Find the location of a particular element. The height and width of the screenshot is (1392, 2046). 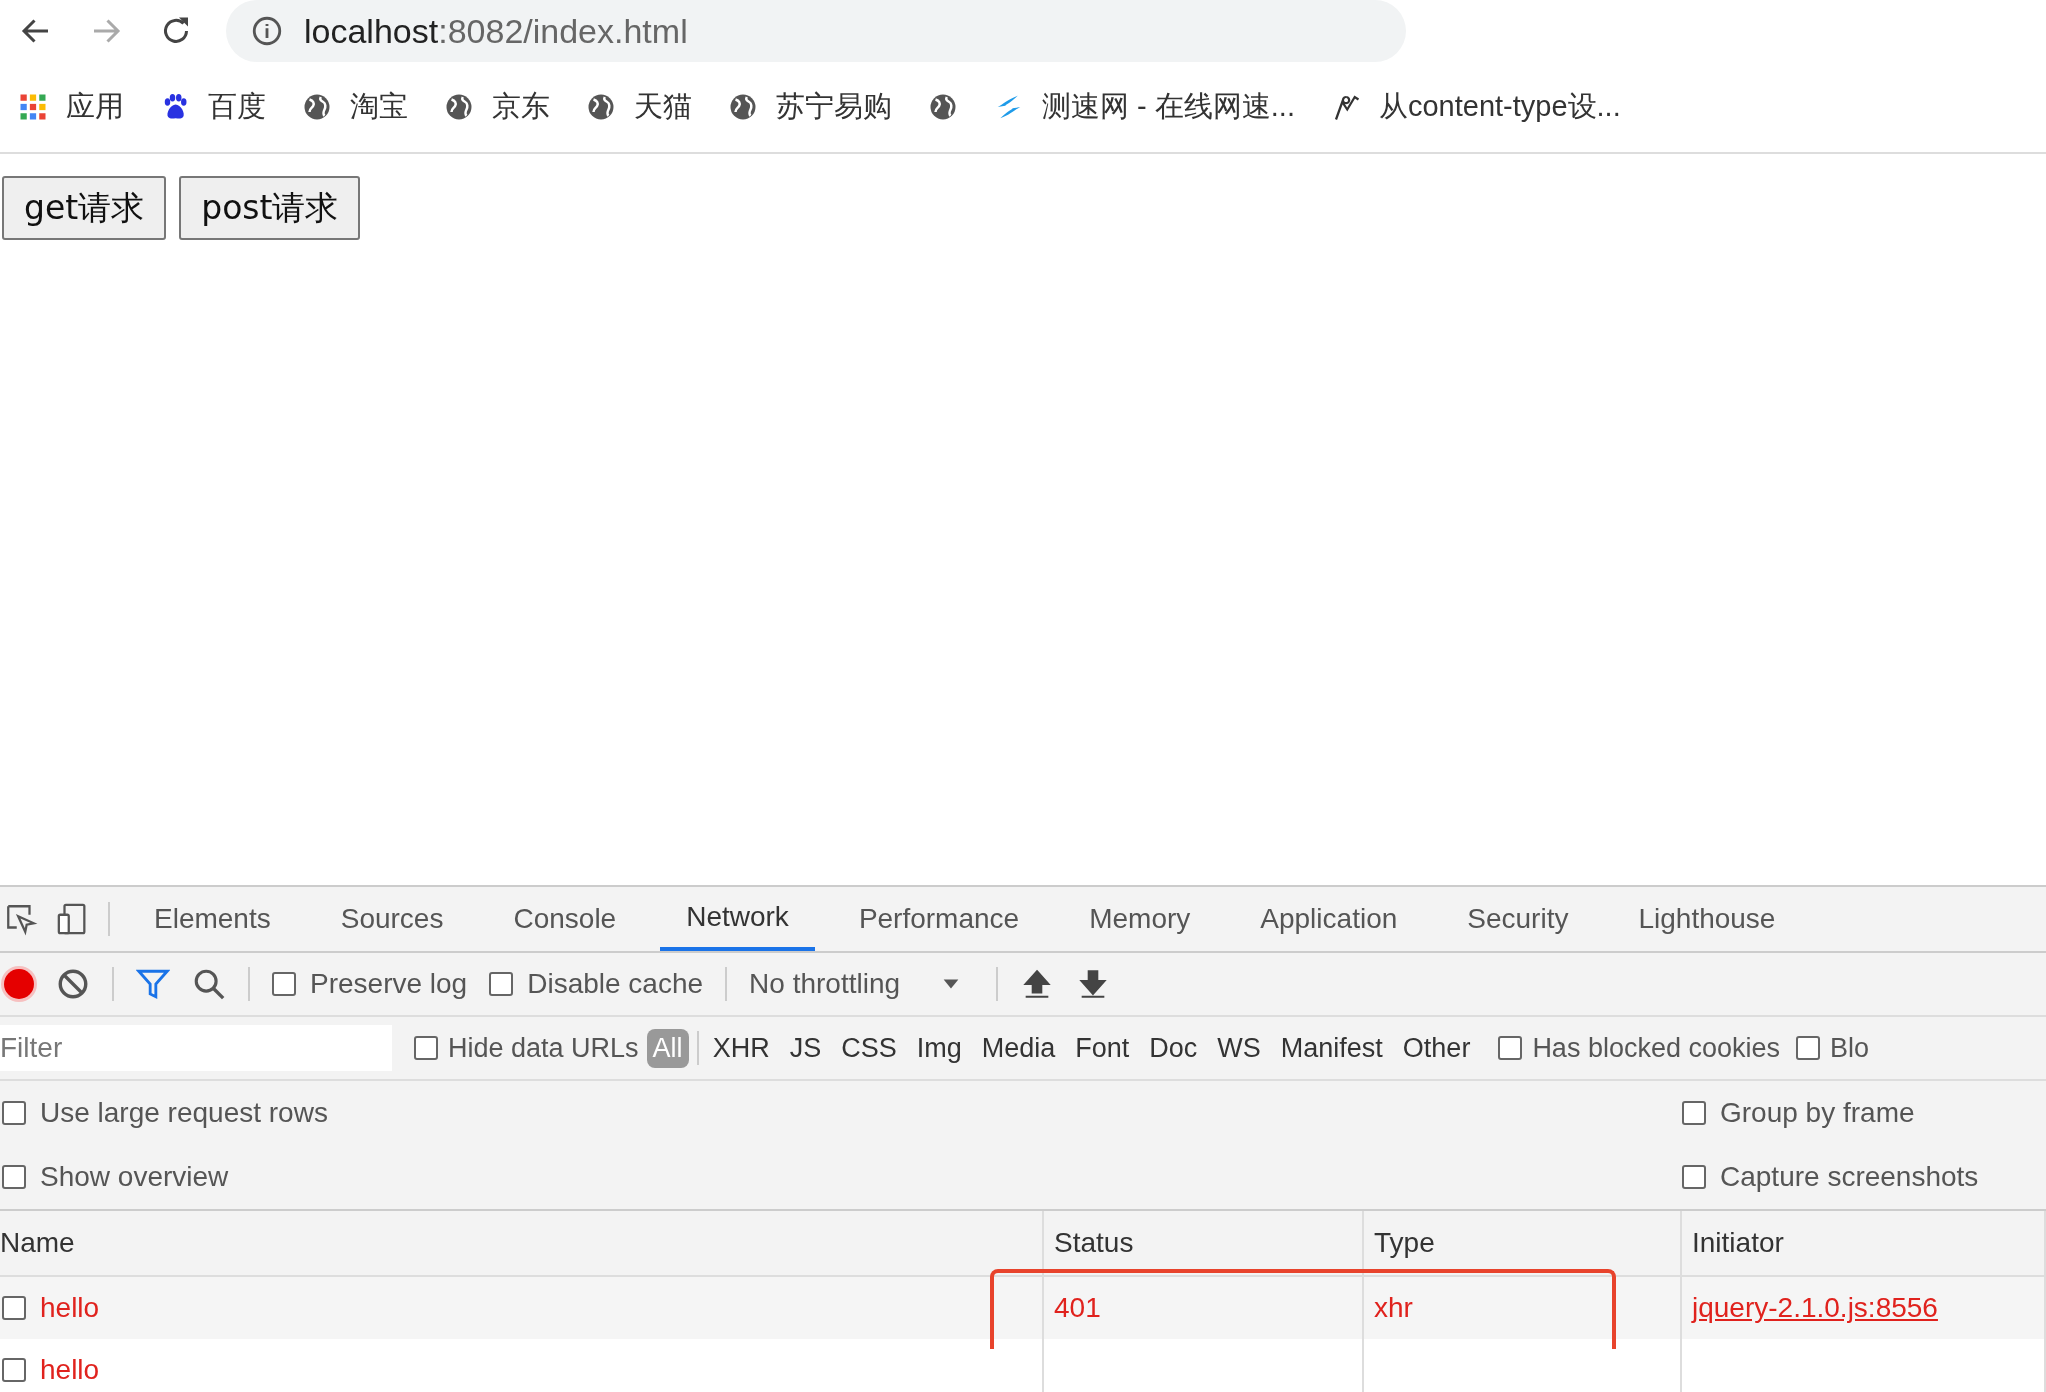

bookmark-link: 百度 is located at coordinates (237, 107).